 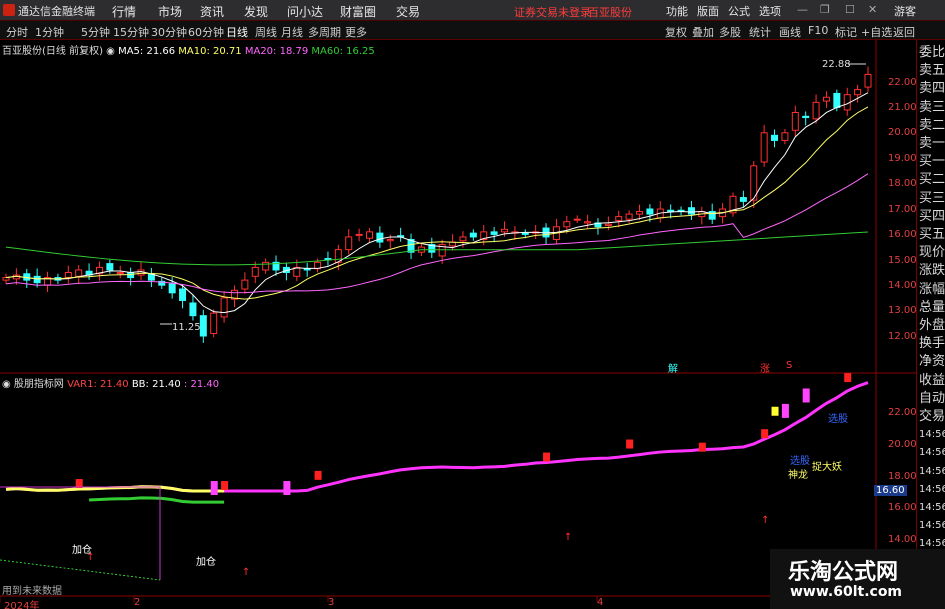 What do you see at coordinates (825, 9) in the screenshot?
I see `restore-icon: ❐` at bounding box center [825, 9].